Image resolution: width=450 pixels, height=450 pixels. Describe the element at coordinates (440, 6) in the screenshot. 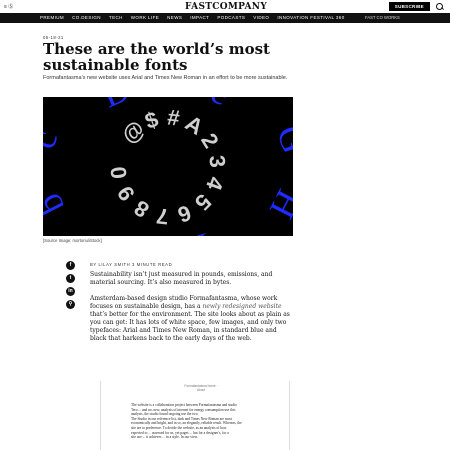

I see `search-icon` at that location.